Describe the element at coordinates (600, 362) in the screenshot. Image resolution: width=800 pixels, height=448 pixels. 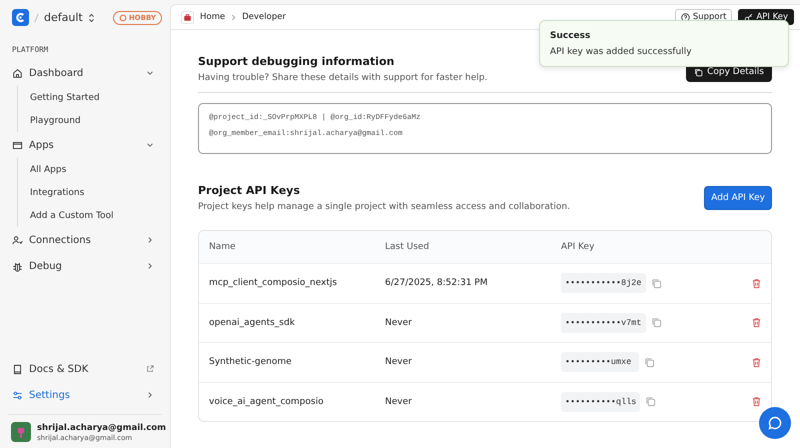
I see `api-key-value: •••••••••umxe` at that location.